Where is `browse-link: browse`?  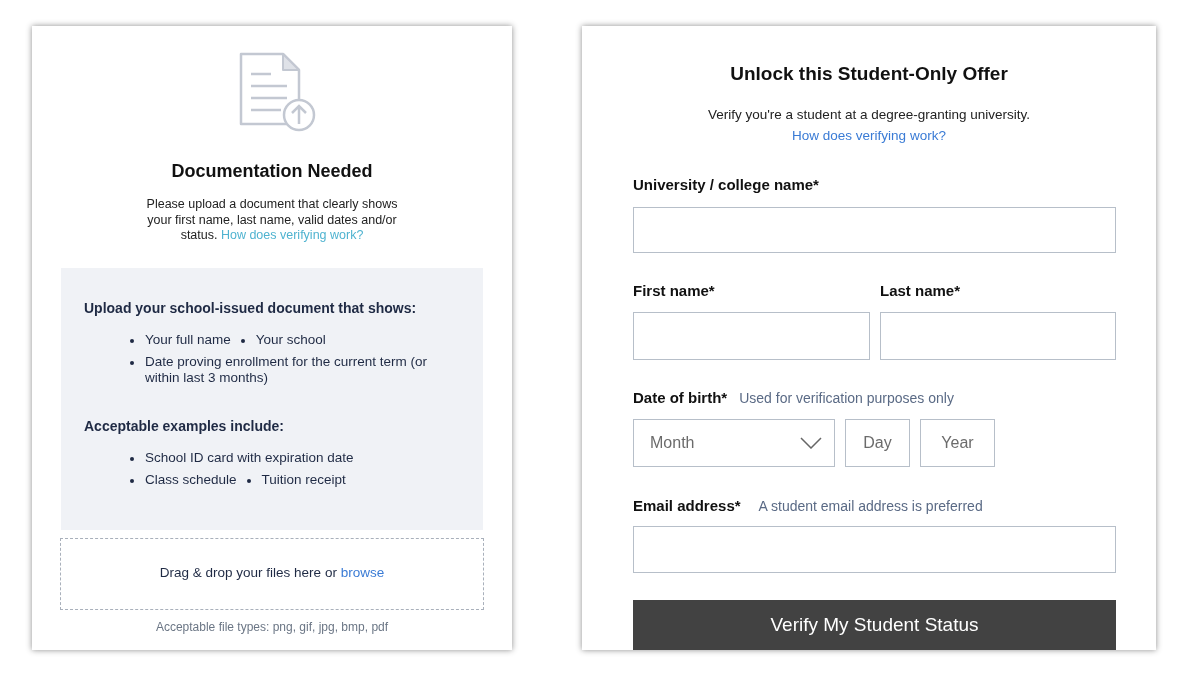
browse-link: browse is located at coordinates (362, 573).